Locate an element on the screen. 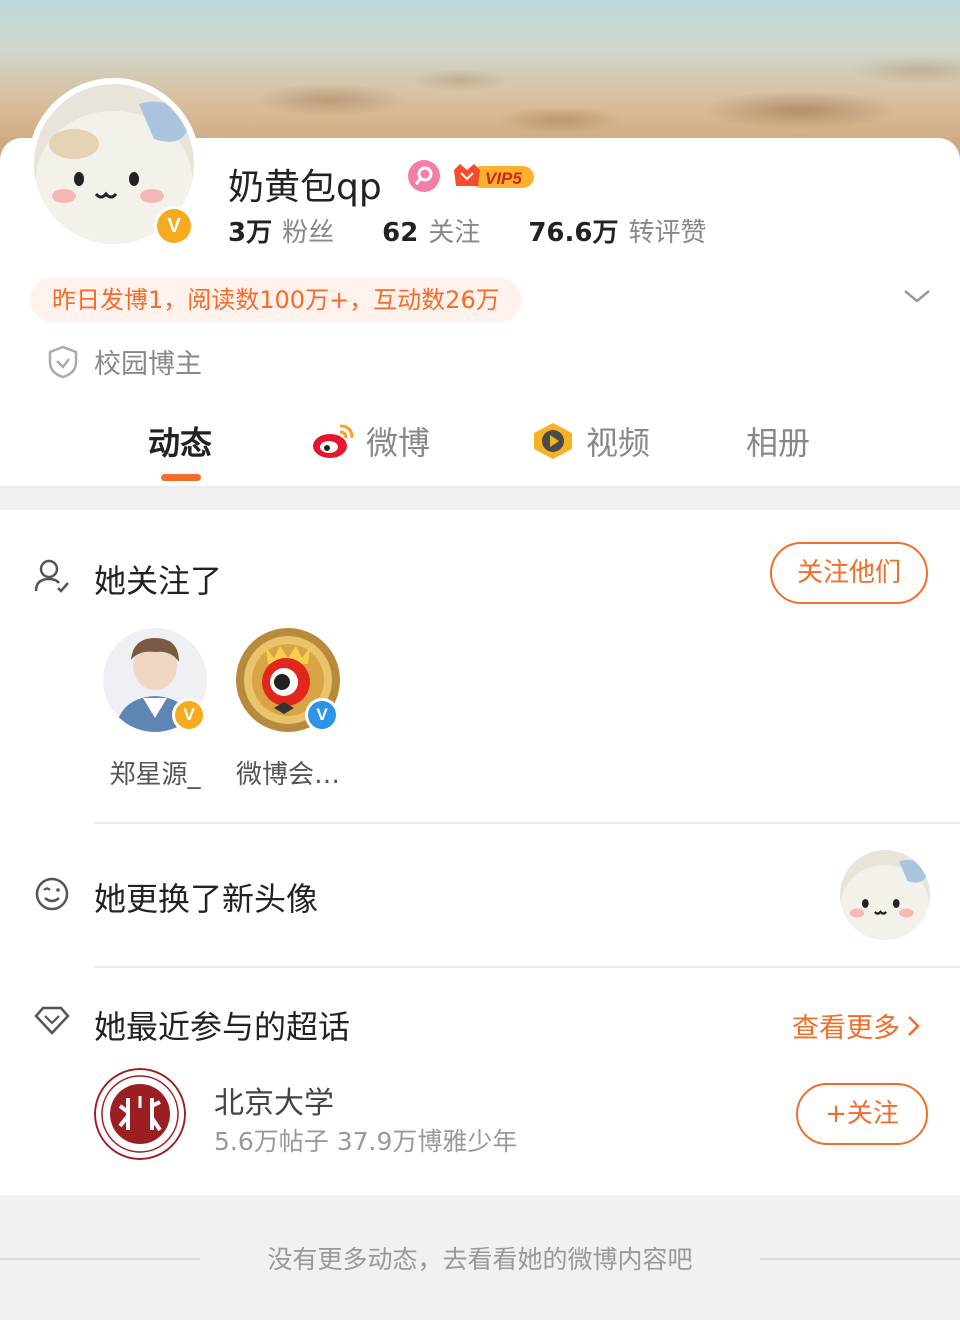 The width and height of the screenshot is (960, 1320). see-more-link: 查看更多 is located at coordinates (858, 1025).